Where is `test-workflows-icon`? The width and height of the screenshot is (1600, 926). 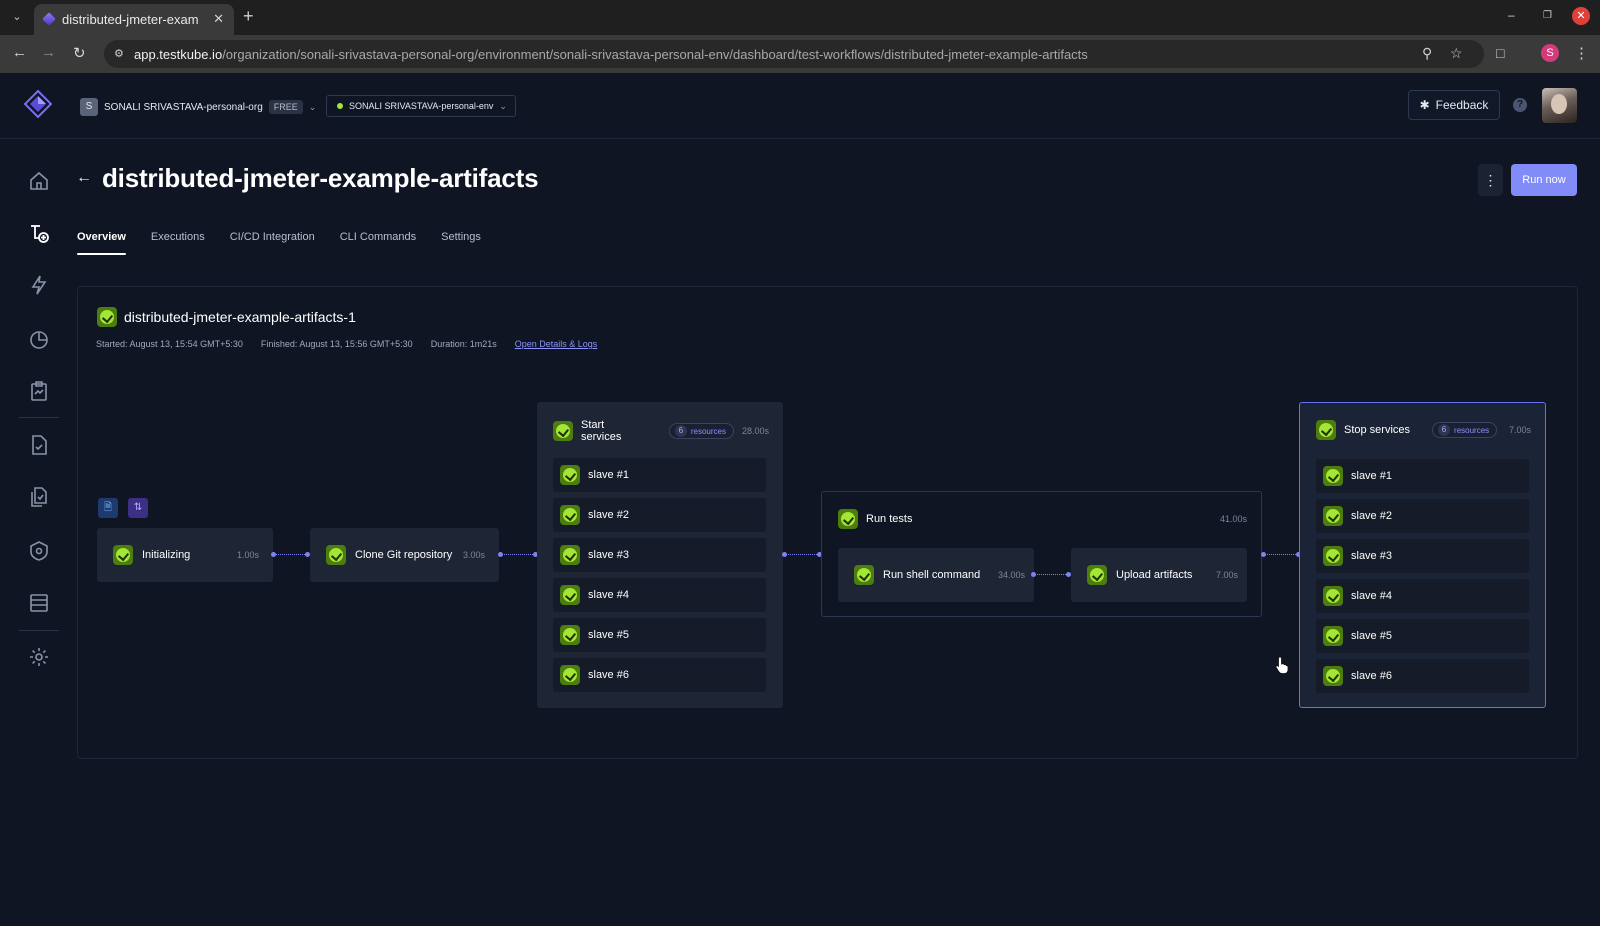
test-workflows-icon is located at coordinates (39, 233).